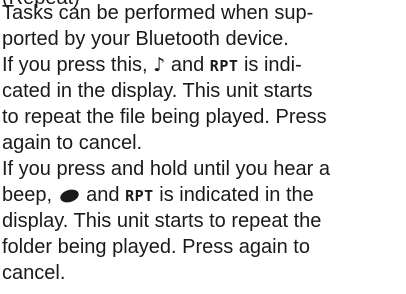 The image size is (406, 294). Describe the element at coordinates (156, 247) in the screenshot. I see `text-line: folder being played. Press again to` at that location.